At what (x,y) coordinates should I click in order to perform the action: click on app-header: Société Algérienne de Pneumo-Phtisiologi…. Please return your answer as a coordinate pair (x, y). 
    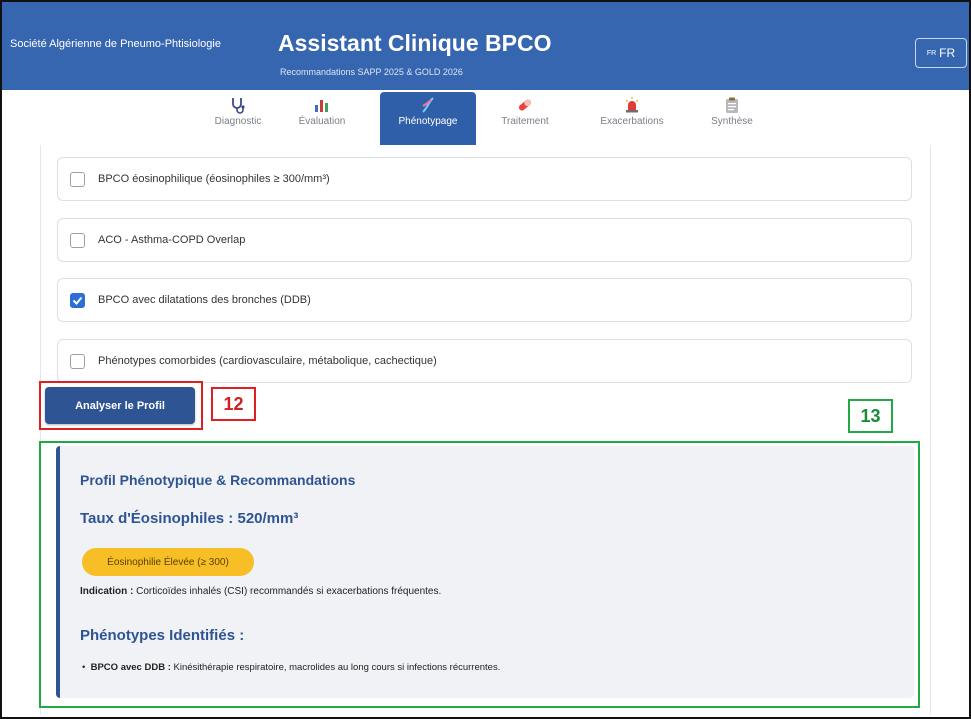
    Looking at the image, I should click on (485, 46).